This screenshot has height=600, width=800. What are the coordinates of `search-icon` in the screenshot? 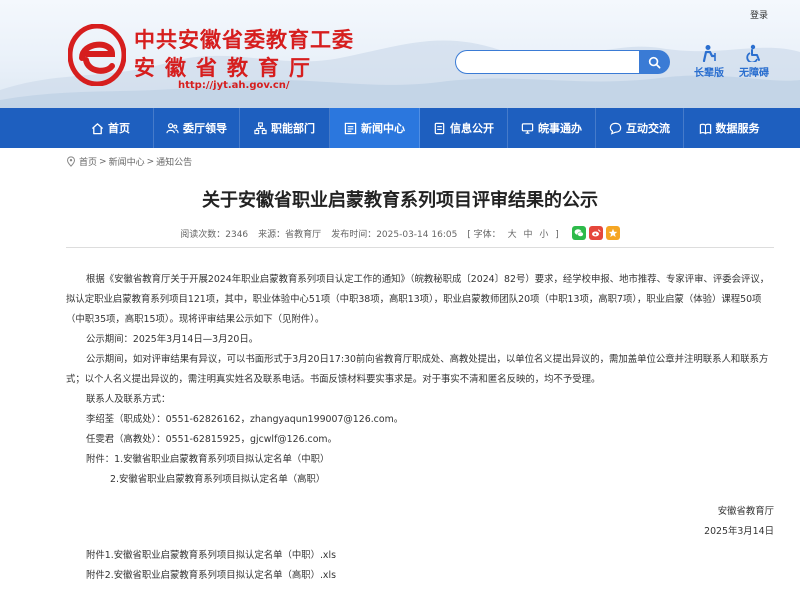 It's located at (654, 62).